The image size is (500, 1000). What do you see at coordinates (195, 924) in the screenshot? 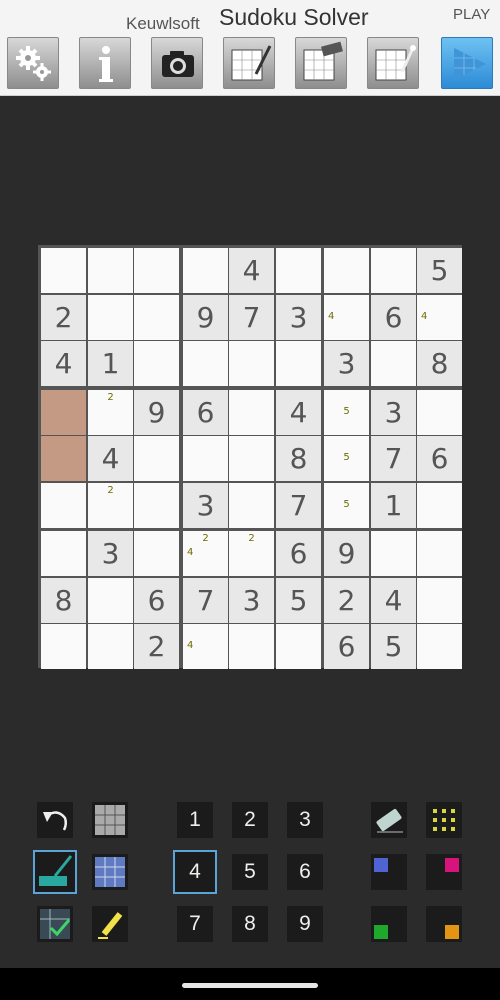
I see `digit-7-key: 7` at bounding box center [195, 924].